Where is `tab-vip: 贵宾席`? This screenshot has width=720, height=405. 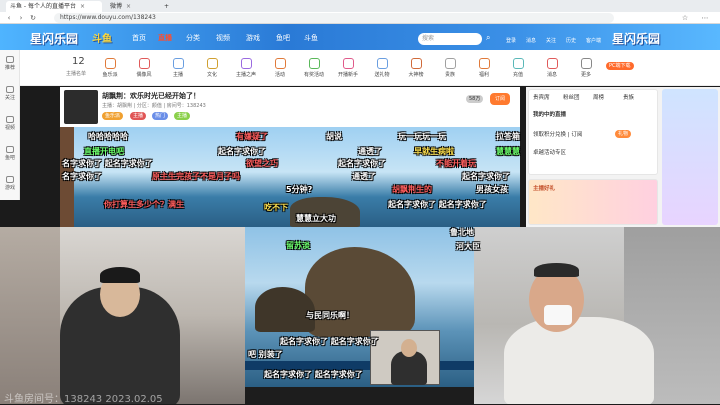
tab-vip: 贵宾席 is located at coordinates (541, 97).